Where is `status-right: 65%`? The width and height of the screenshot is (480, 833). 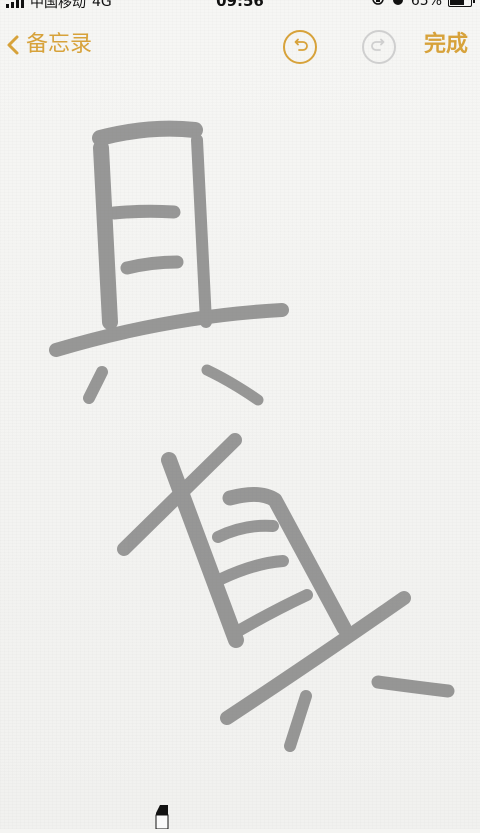
status-right: 65% is located at coordinates (423, 5).